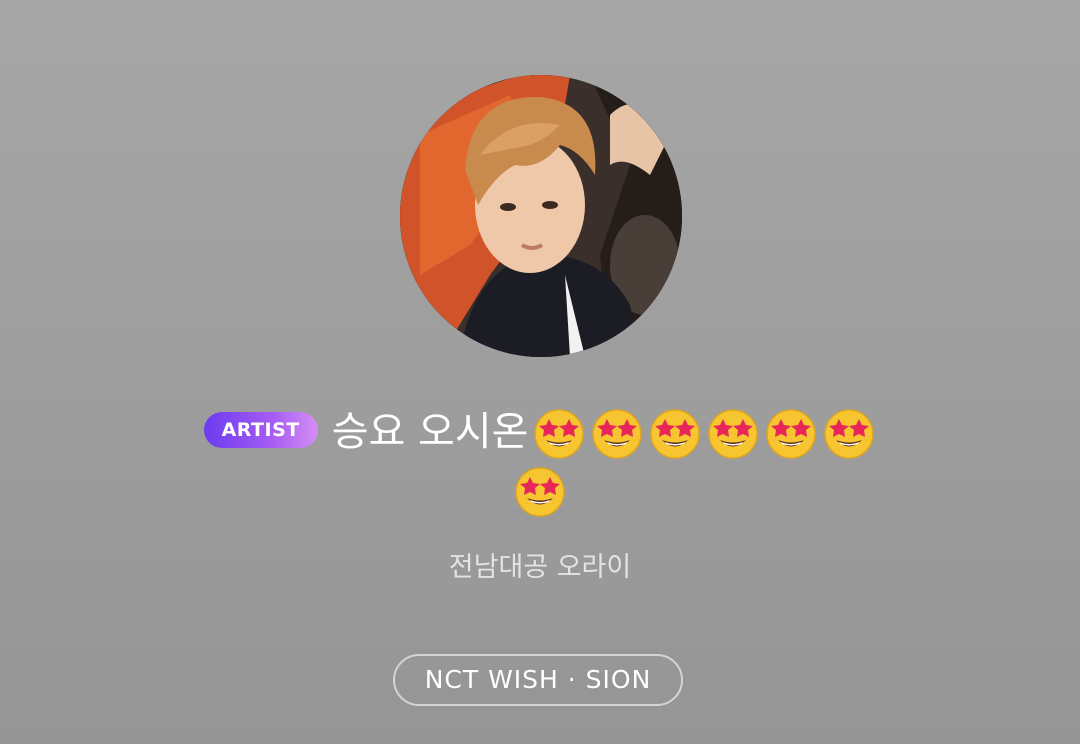  What do you see at coordinates (540, 567) in the screenshot?
I see `profile-subtitle: 전남대공 오라이` at bounding box center [540, 567].